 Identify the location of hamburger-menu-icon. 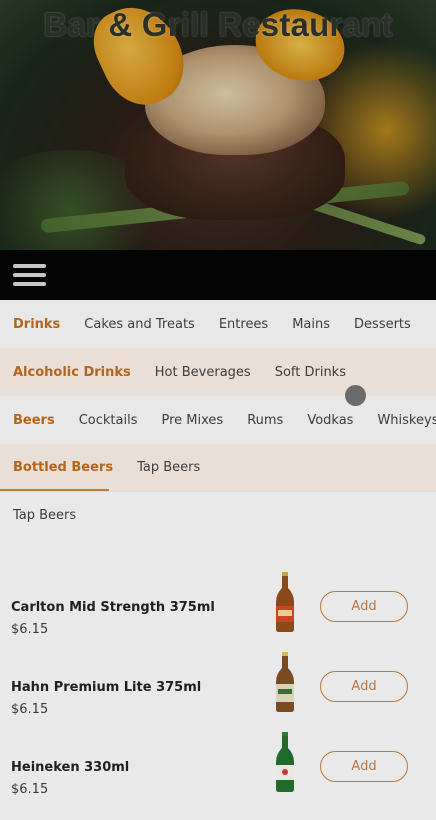
(29, 275).